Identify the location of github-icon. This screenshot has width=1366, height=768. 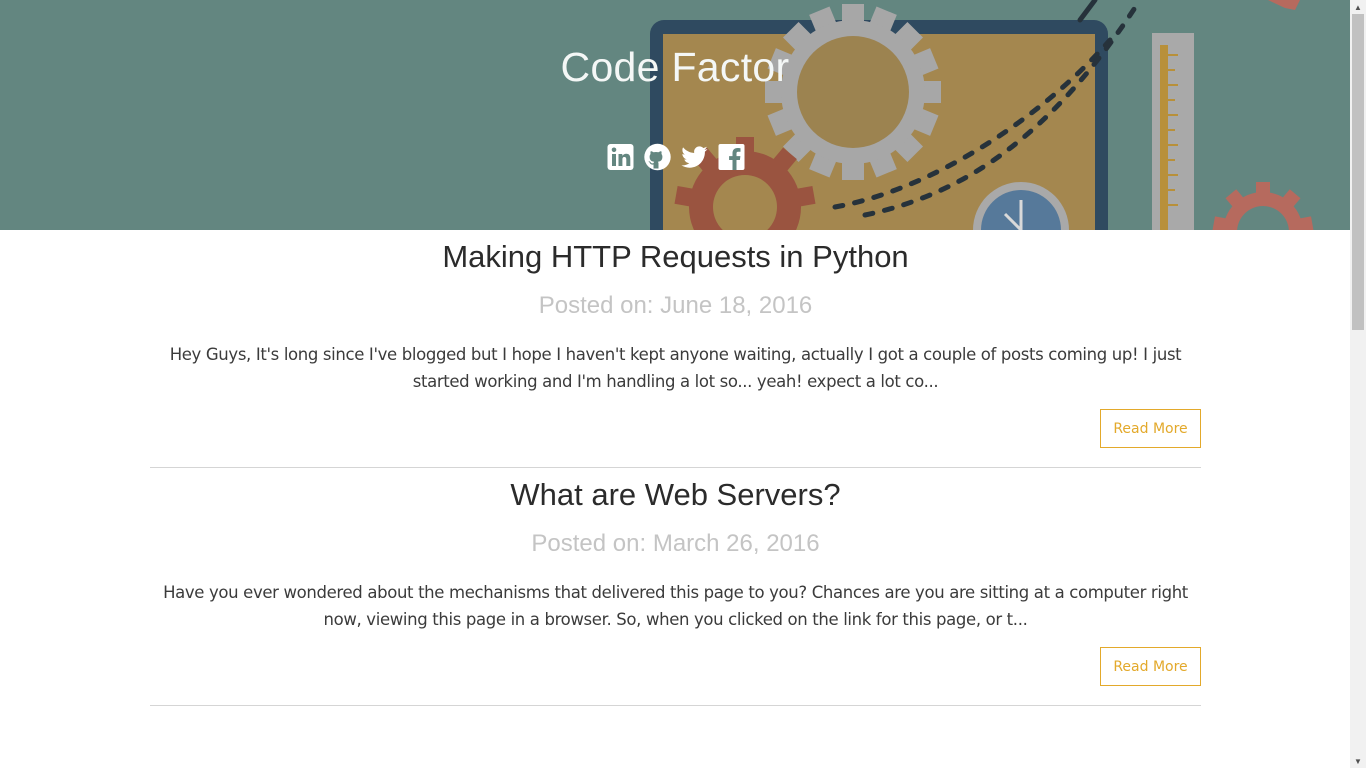
(657, 157).